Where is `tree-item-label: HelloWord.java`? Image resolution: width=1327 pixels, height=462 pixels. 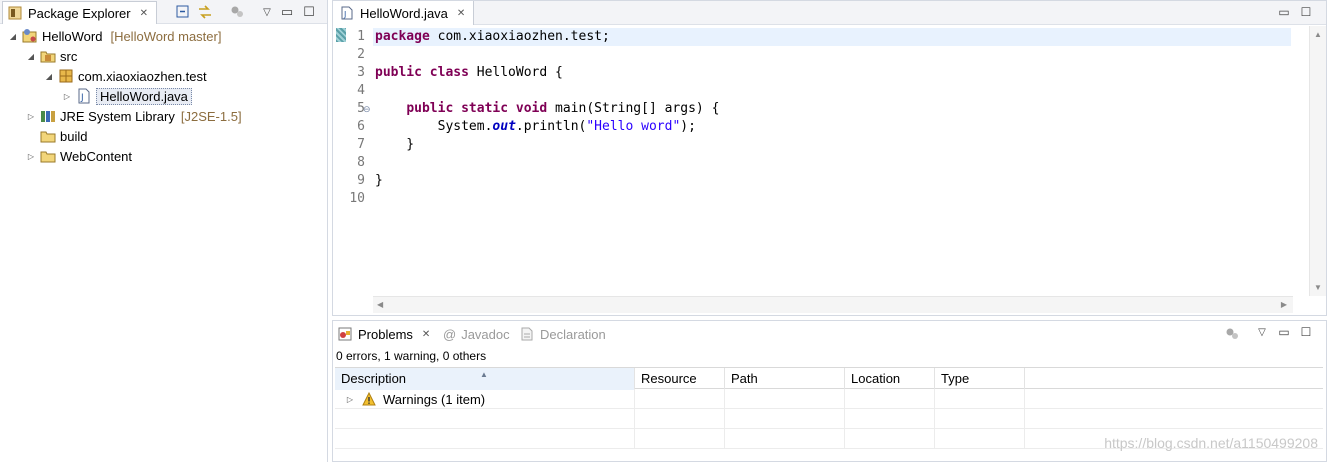
tree-item-label: HelloWord.java is located at coordinates (144, 96).